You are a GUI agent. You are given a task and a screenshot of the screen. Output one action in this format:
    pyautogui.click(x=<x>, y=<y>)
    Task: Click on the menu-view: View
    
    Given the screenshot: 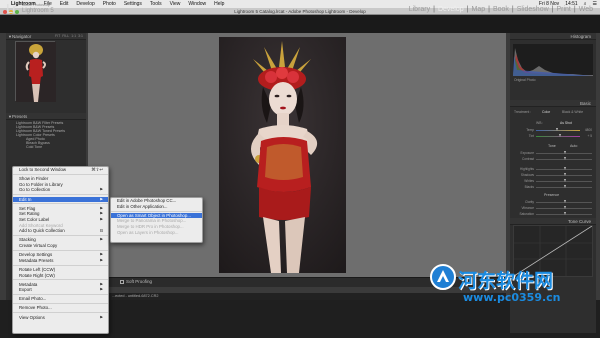 What is the action you would take?
    pyautogui.click(x=175, y=4)
    